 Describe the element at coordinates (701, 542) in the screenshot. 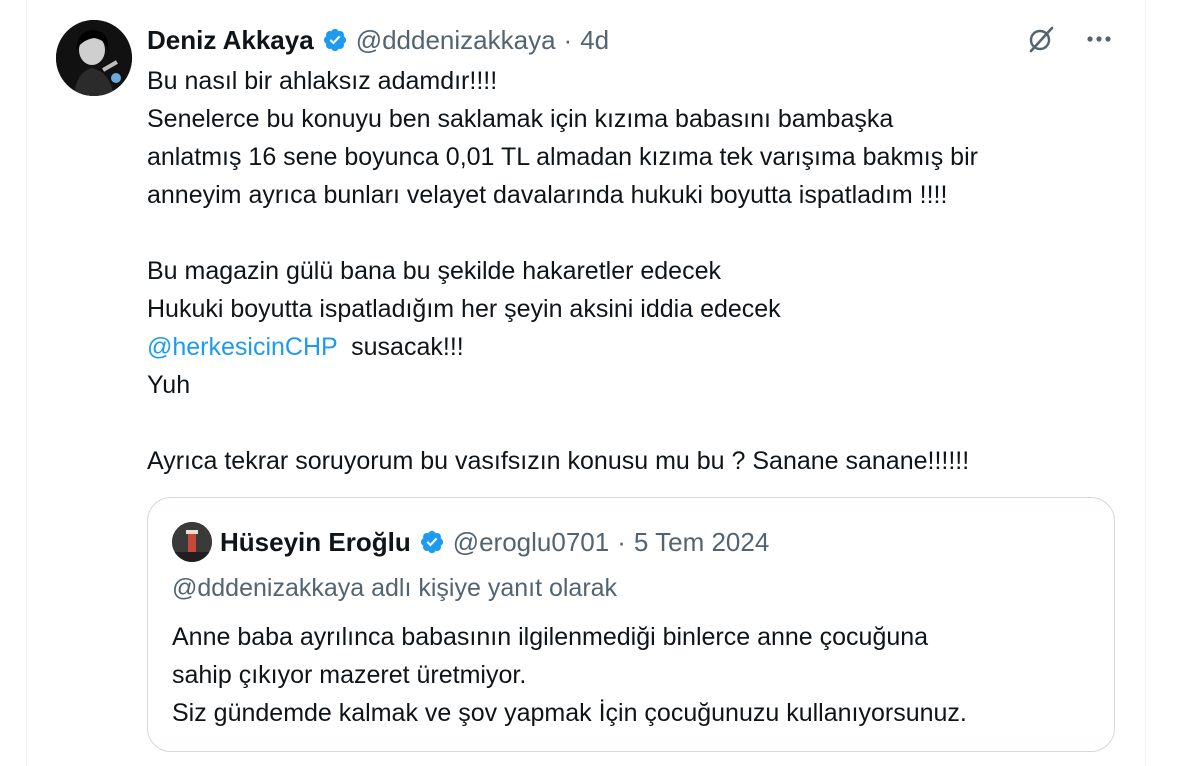

I see `quoted-tweet-timestamp: 5 Tem 2024` at that location.